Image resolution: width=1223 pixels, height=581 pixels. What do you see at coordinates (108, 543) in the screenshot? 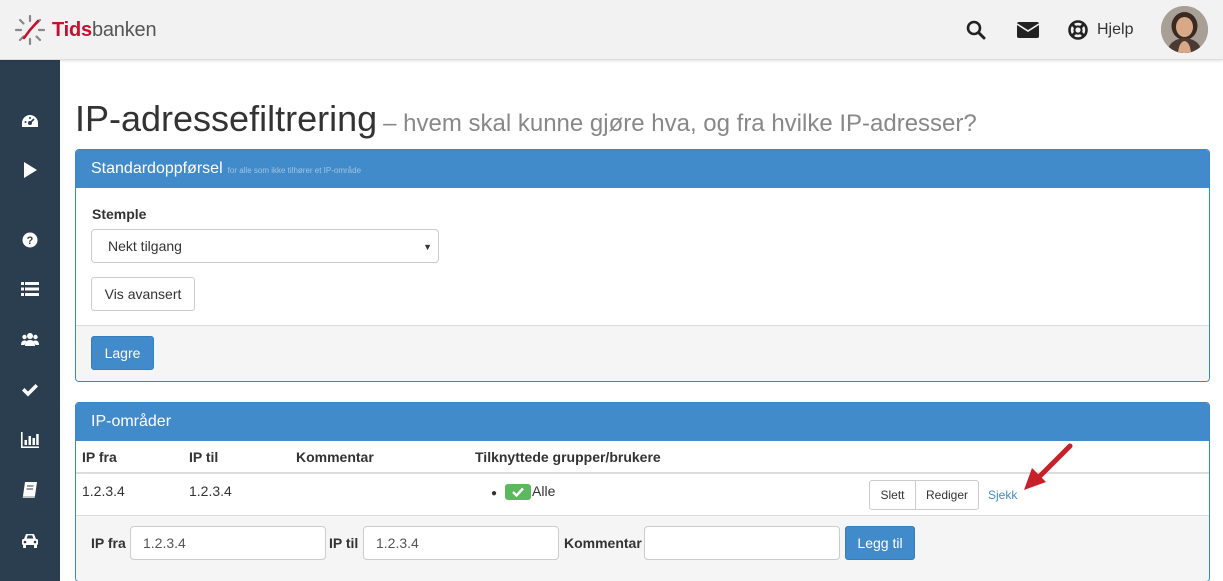
I see `ip-from-label: IP fra` at bounding box center [108, 543].